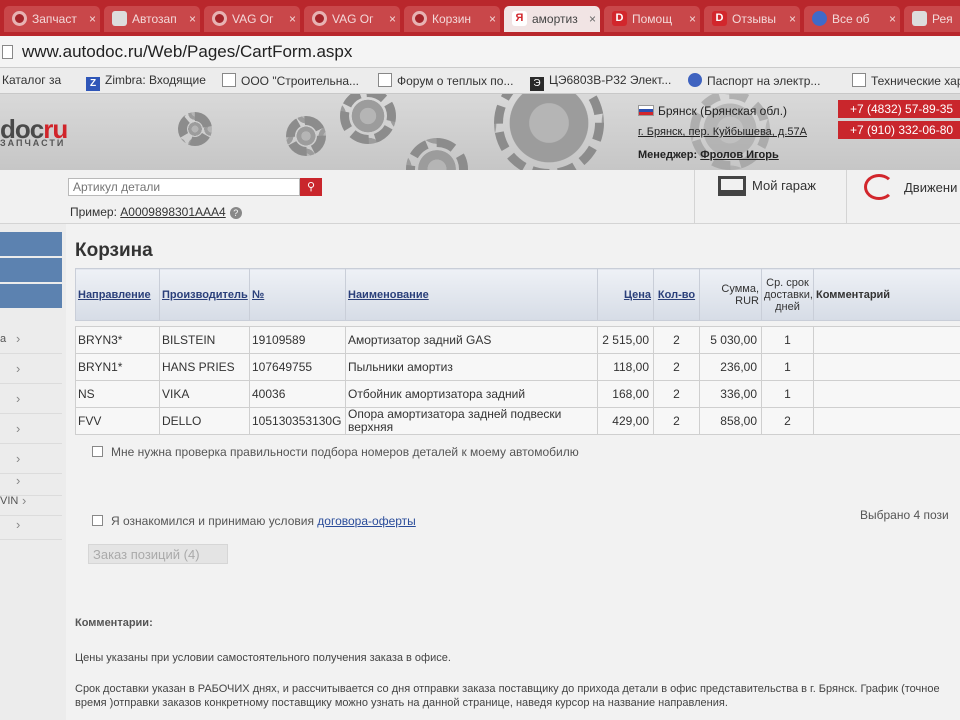  Describe the element at coordinates (739, 155) in the screenshot. I see `manager-name-link: Фролов Игорь` at that location.